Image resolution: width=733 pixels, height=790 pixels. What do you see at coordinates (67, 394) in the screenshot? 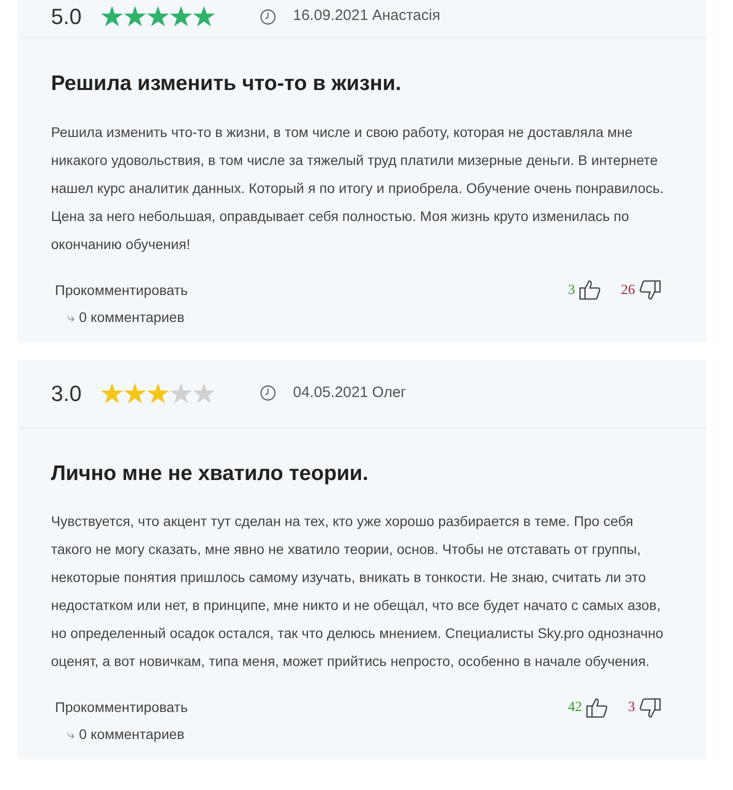
I see `rating-score: 3.0` at bounding box center [67, 394].